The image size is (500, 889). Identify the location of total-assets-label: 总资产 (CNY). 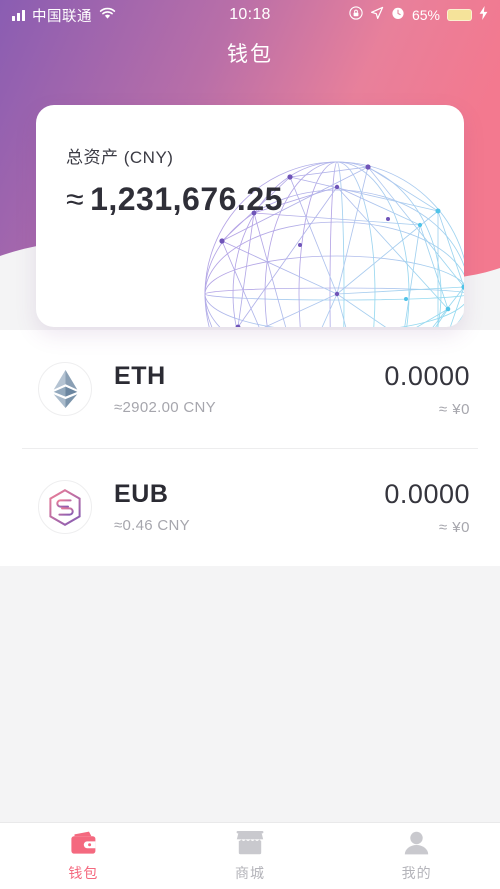
(120, 157).